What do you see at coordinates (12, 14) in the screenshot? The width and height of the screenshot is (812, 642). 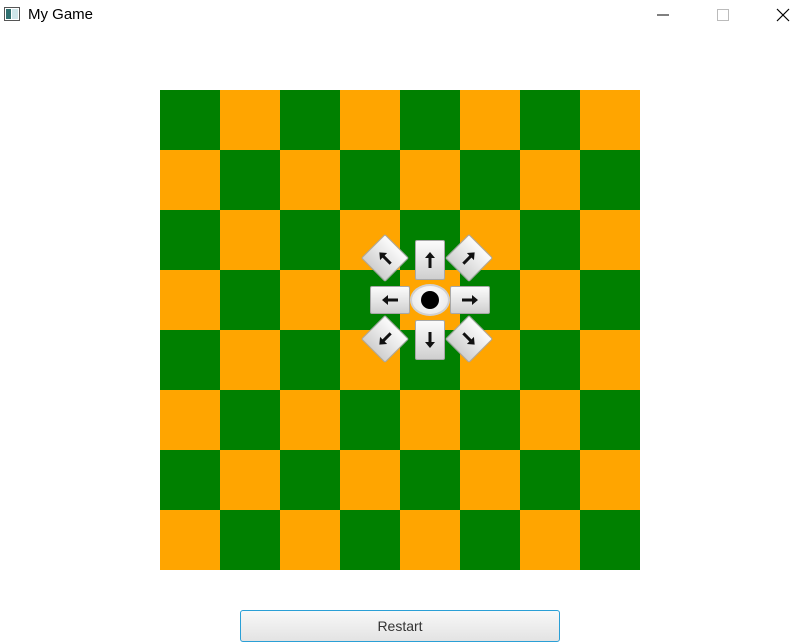 I see `app-icon` at bounding box center [12, 14].